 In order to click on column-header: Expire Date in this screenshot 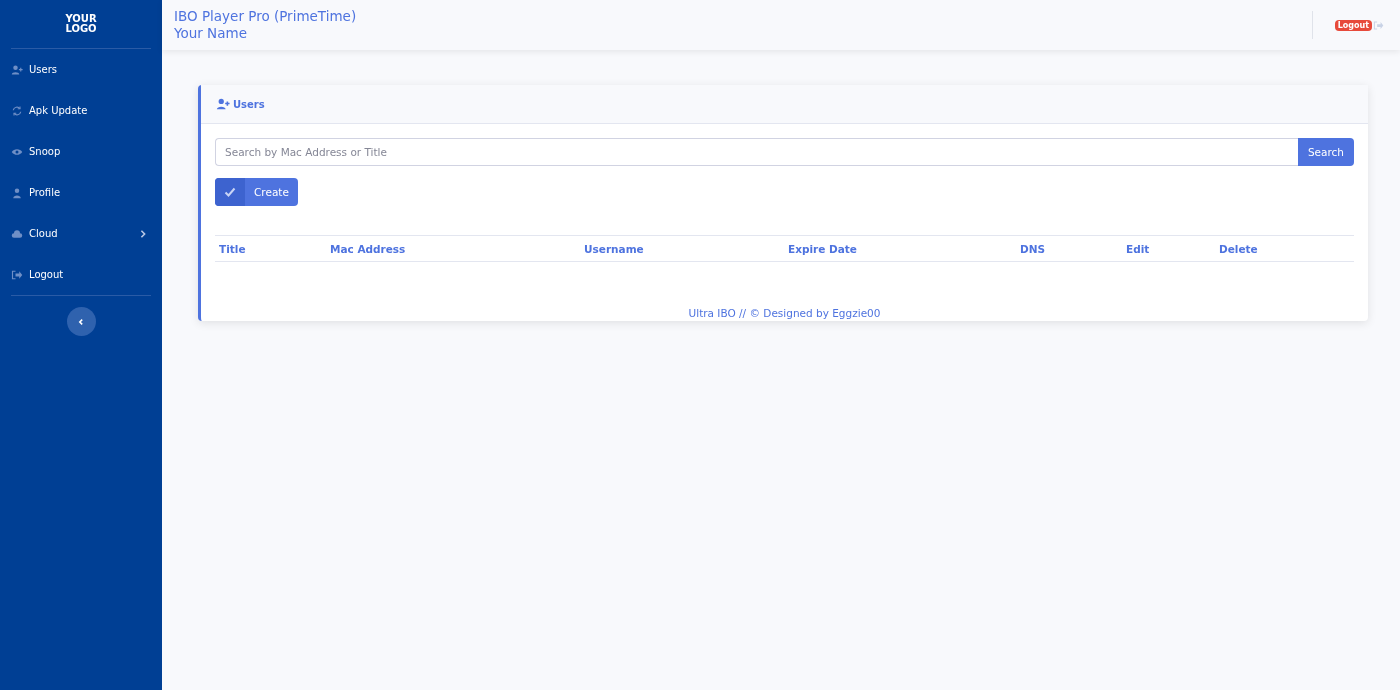, I will do `click(822, 248)`.